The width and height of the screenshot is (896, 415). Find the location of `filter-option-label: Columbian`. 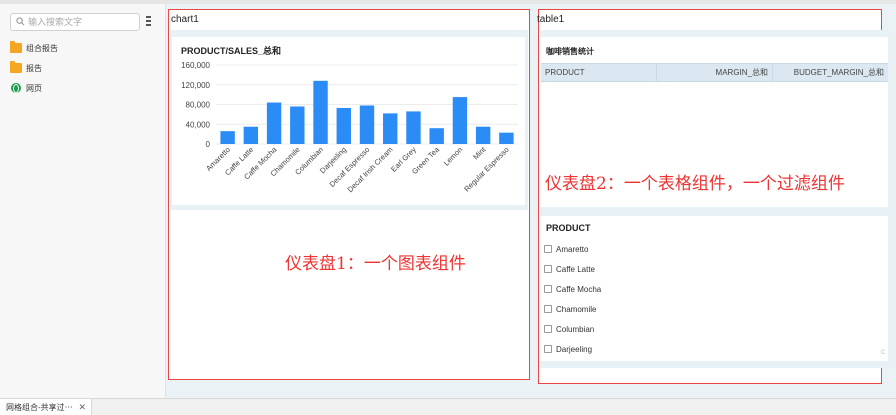

filter-option-label: Columbian is located at coordinates (575, 329).